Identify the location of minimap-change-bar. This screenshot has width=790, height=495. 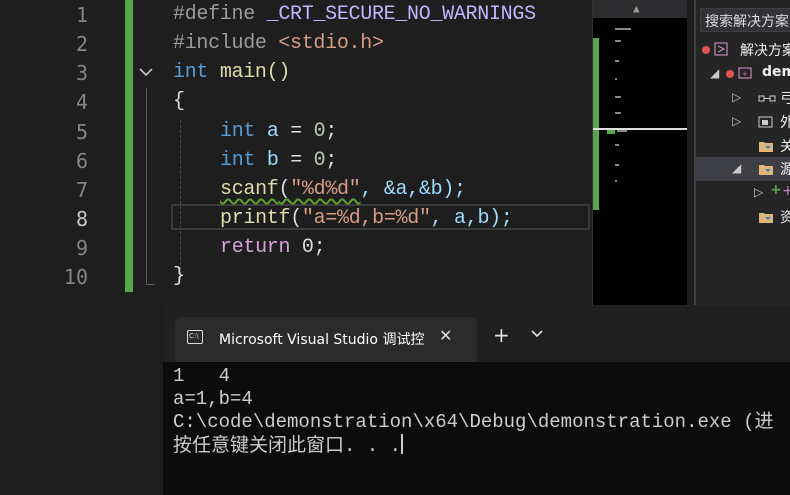
(596, 124).